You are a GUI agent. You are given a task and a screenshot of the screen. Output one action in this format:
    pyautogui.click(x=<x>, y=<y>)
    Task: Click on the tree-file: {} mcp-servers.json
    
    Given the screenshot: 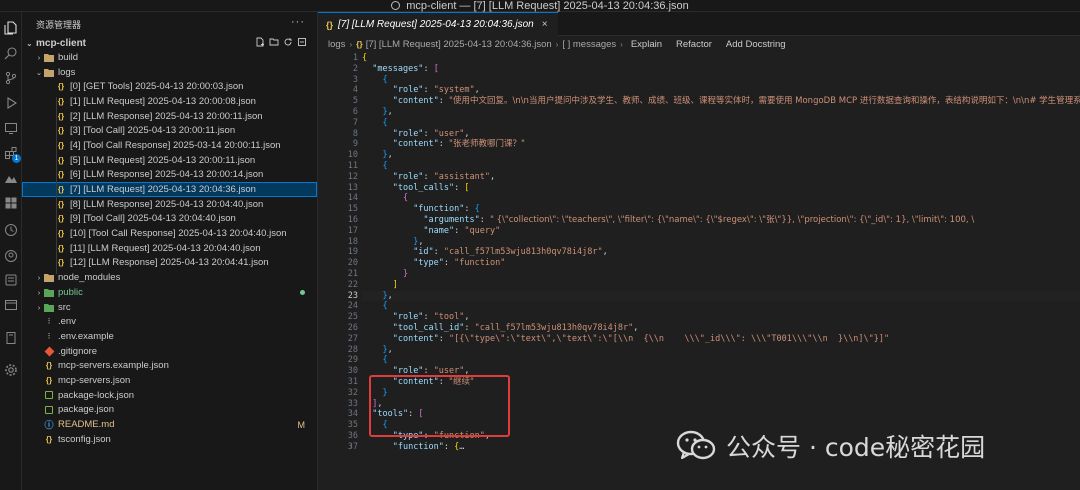 What is the action you would take?
    pyautogui.click(x=169, y=380)
    